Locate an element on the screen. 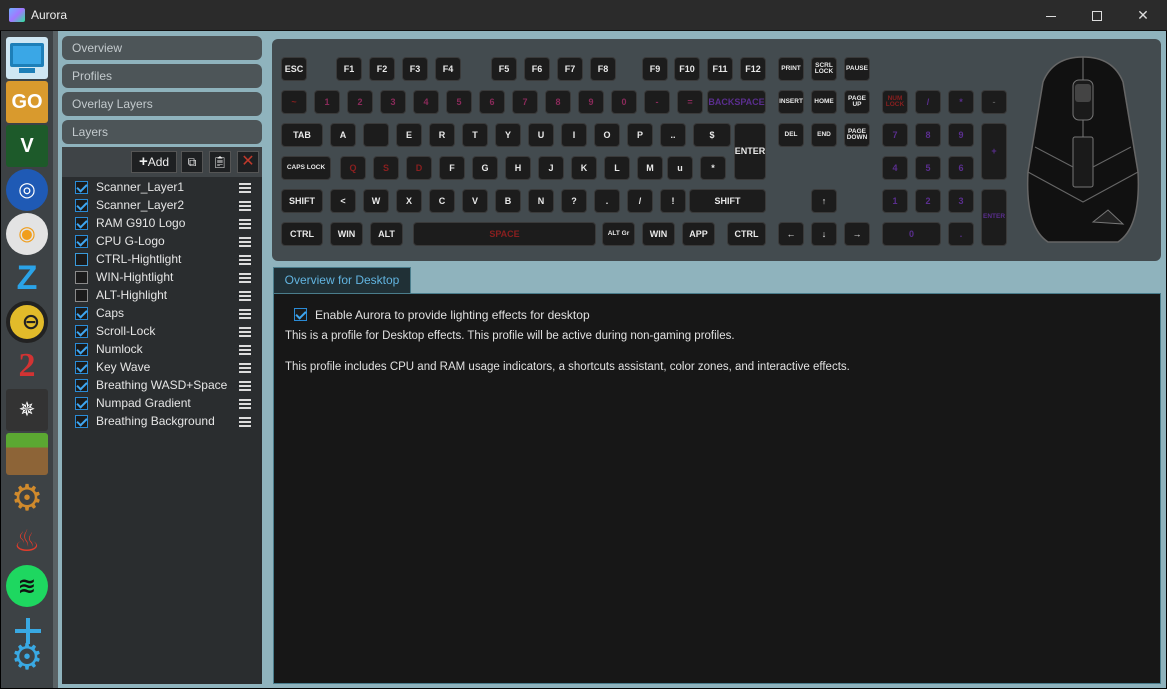 The image size is (1167, 689). key-f10: F10 is located at coordinates (687, 69).